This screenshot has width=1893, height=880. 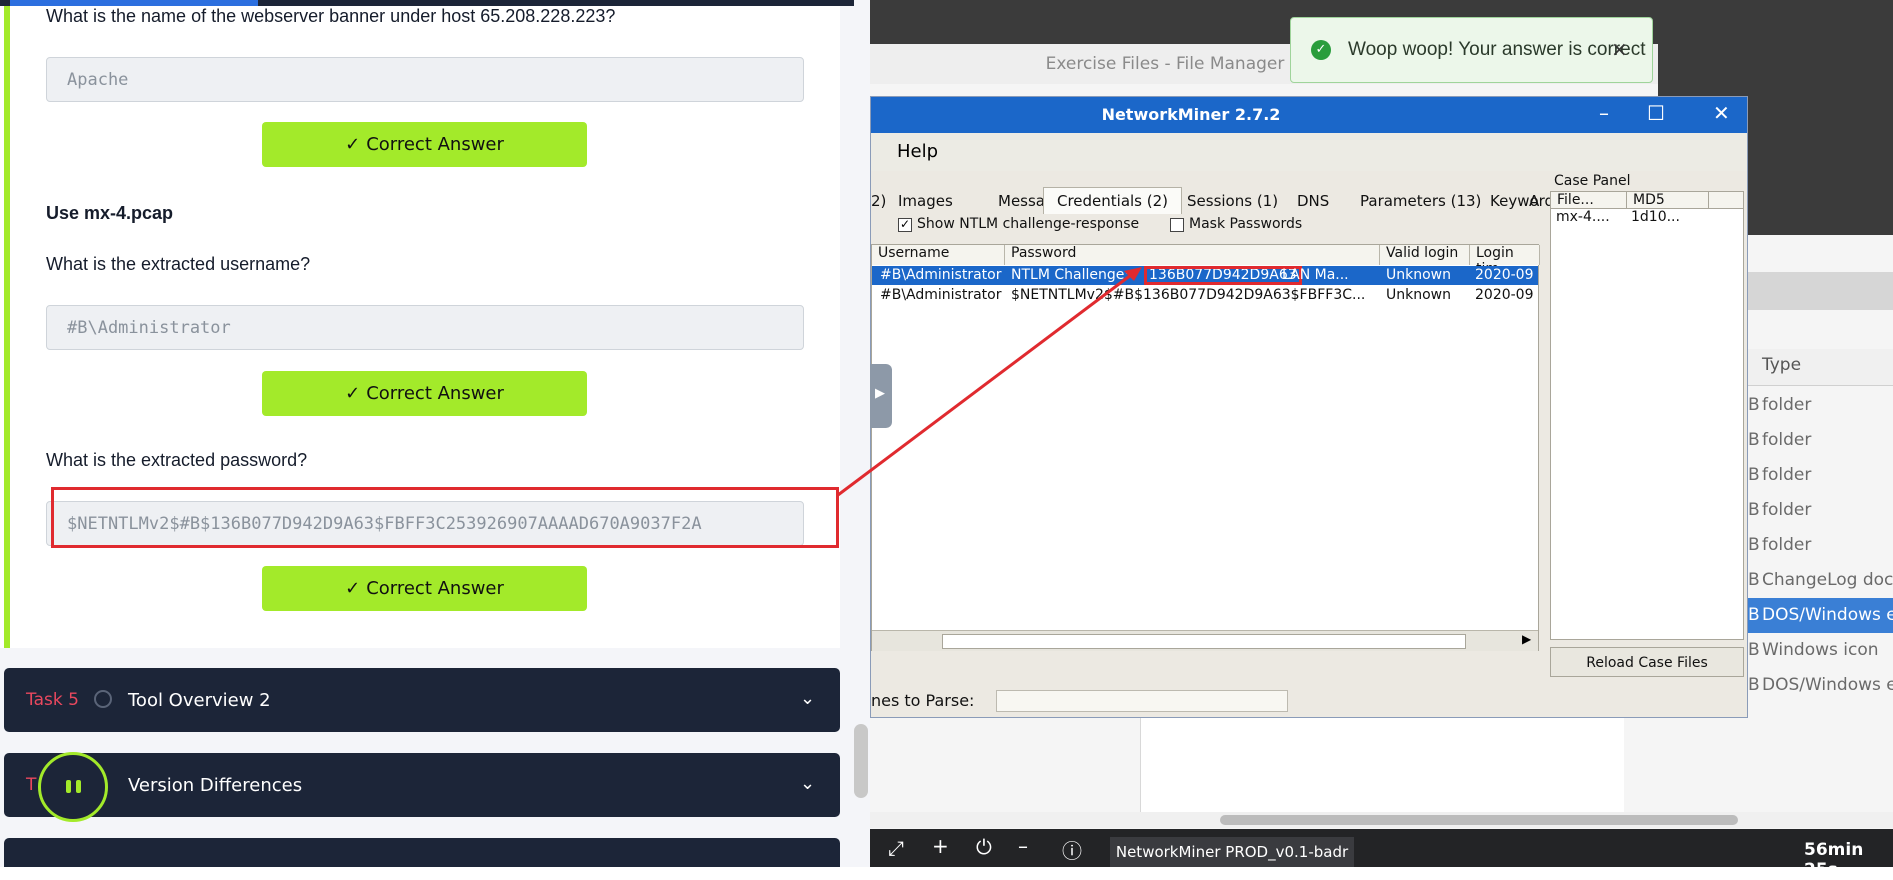 I want to click on tab-sessions: Sessions (1), so click(x=1232, y=201).